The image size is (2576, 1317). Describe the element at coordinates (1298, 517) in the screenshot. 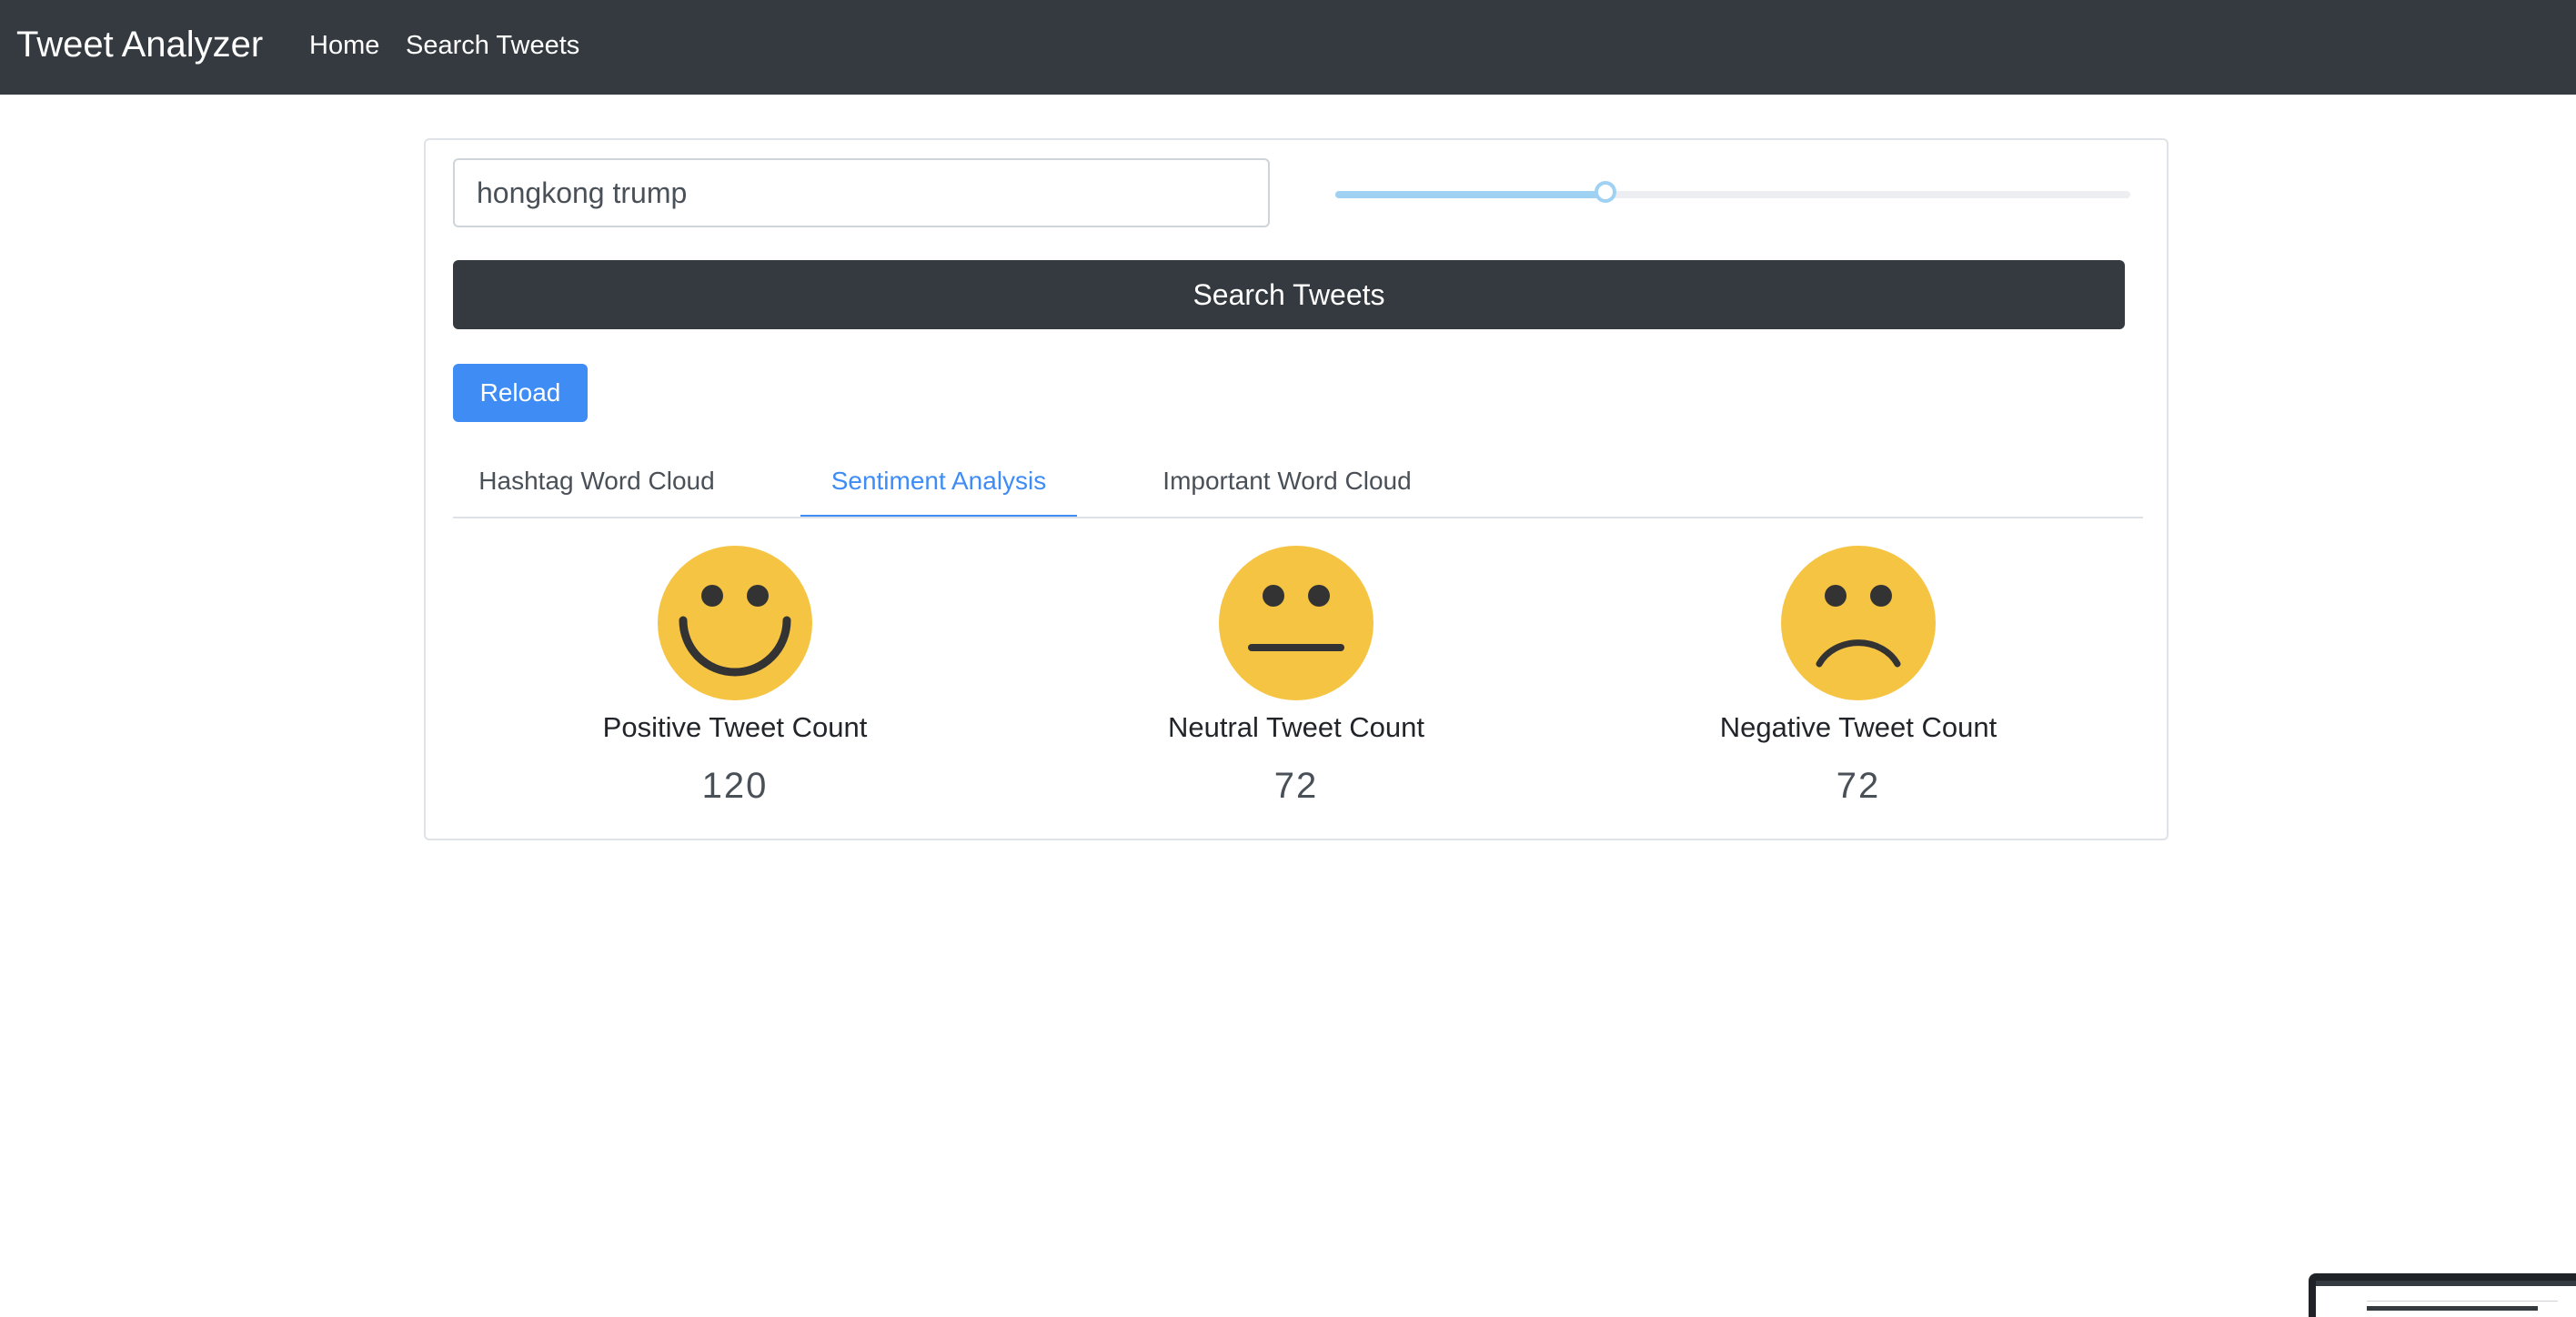

I see `tabs-divider` at that location.